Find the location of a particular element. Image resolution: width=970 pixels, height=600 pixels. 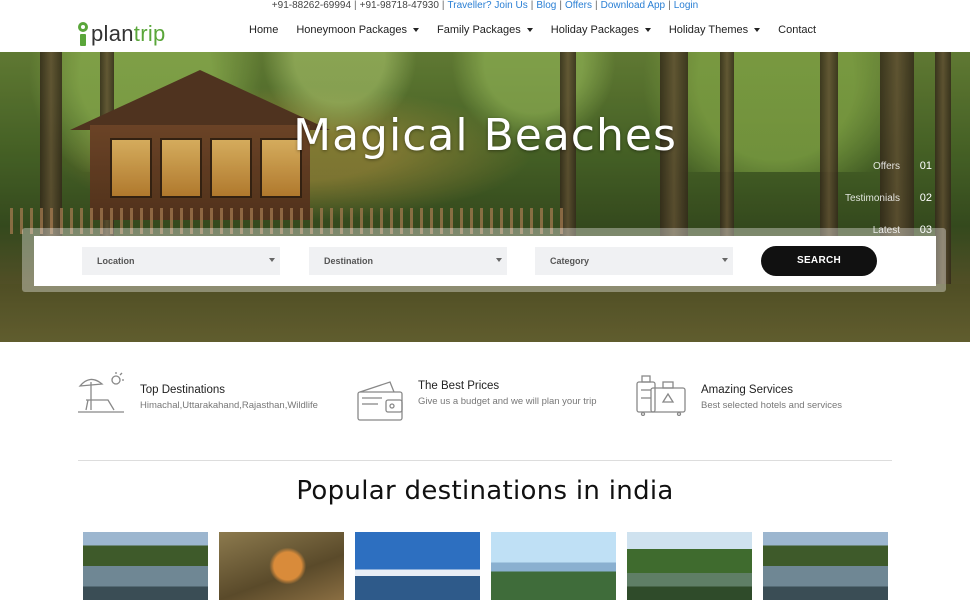

category-select: Category is located at coordinates (634, 261).